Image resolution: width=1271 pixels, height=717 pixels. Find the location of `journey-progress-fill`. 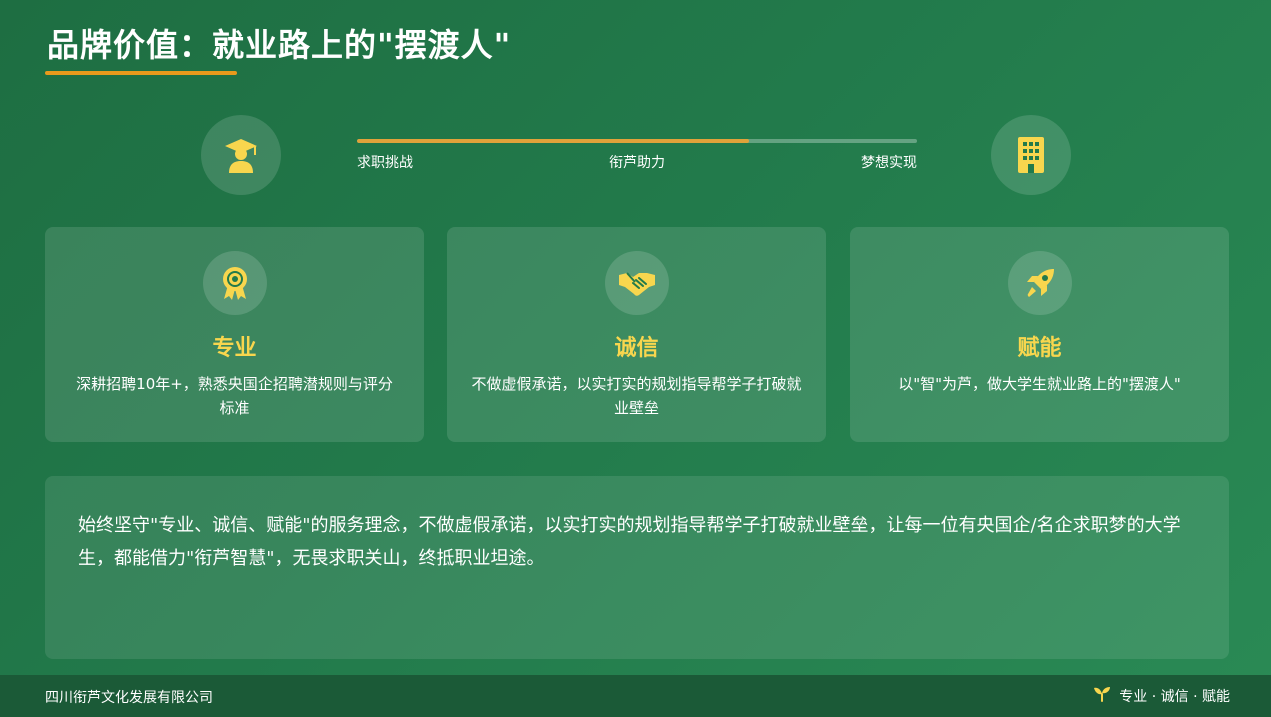

journey-progress-fill is located at coordinates (553, 141).